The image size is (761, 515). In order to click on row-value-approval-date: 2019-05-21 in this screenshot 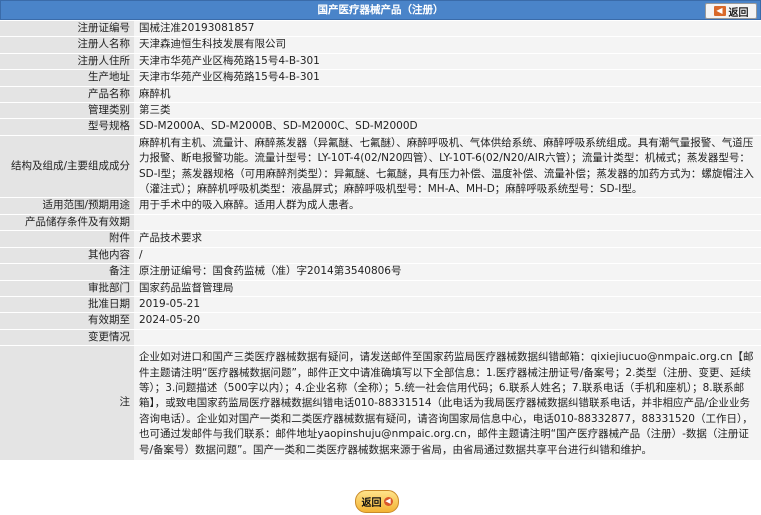, I will do `click(447, 305)`.